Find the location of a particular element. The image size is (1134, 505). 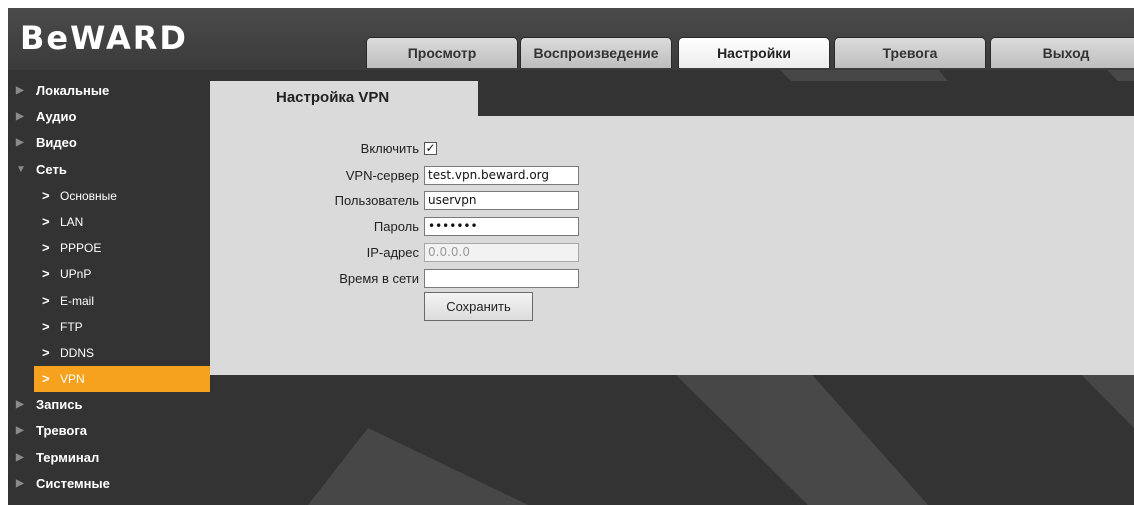

save-button: Сохранить is located at coordinates (478, 306).